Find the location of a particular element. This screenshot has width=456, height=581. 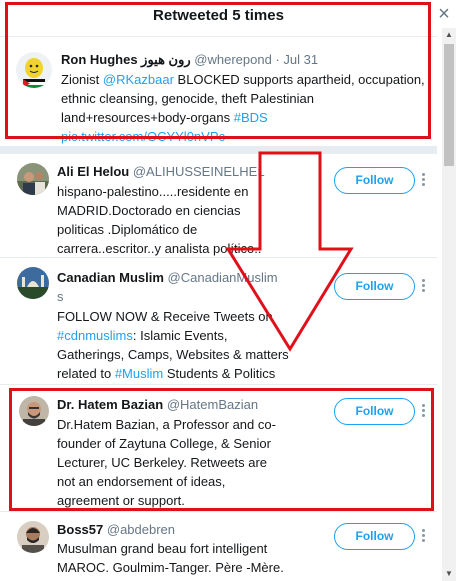

user-name: Dr. Hatem Bazian is located at coordinates (110, 404).